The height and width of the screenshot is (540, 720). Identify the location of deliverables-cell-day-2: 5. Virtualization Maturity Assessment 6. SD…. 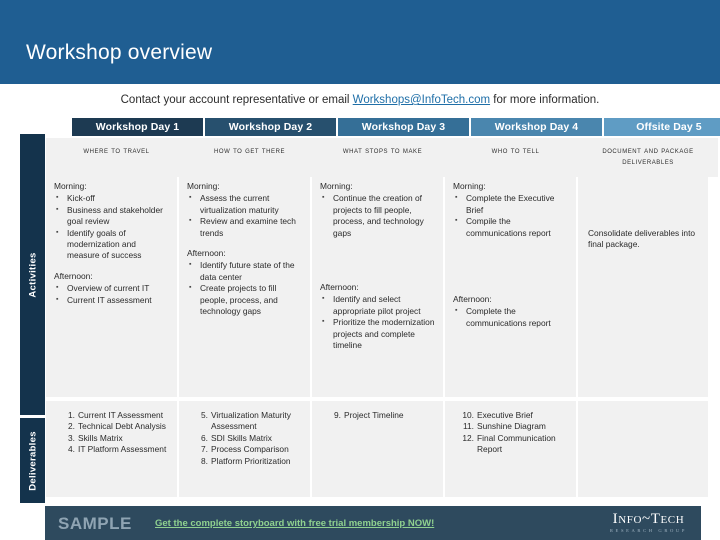
(244, 449).